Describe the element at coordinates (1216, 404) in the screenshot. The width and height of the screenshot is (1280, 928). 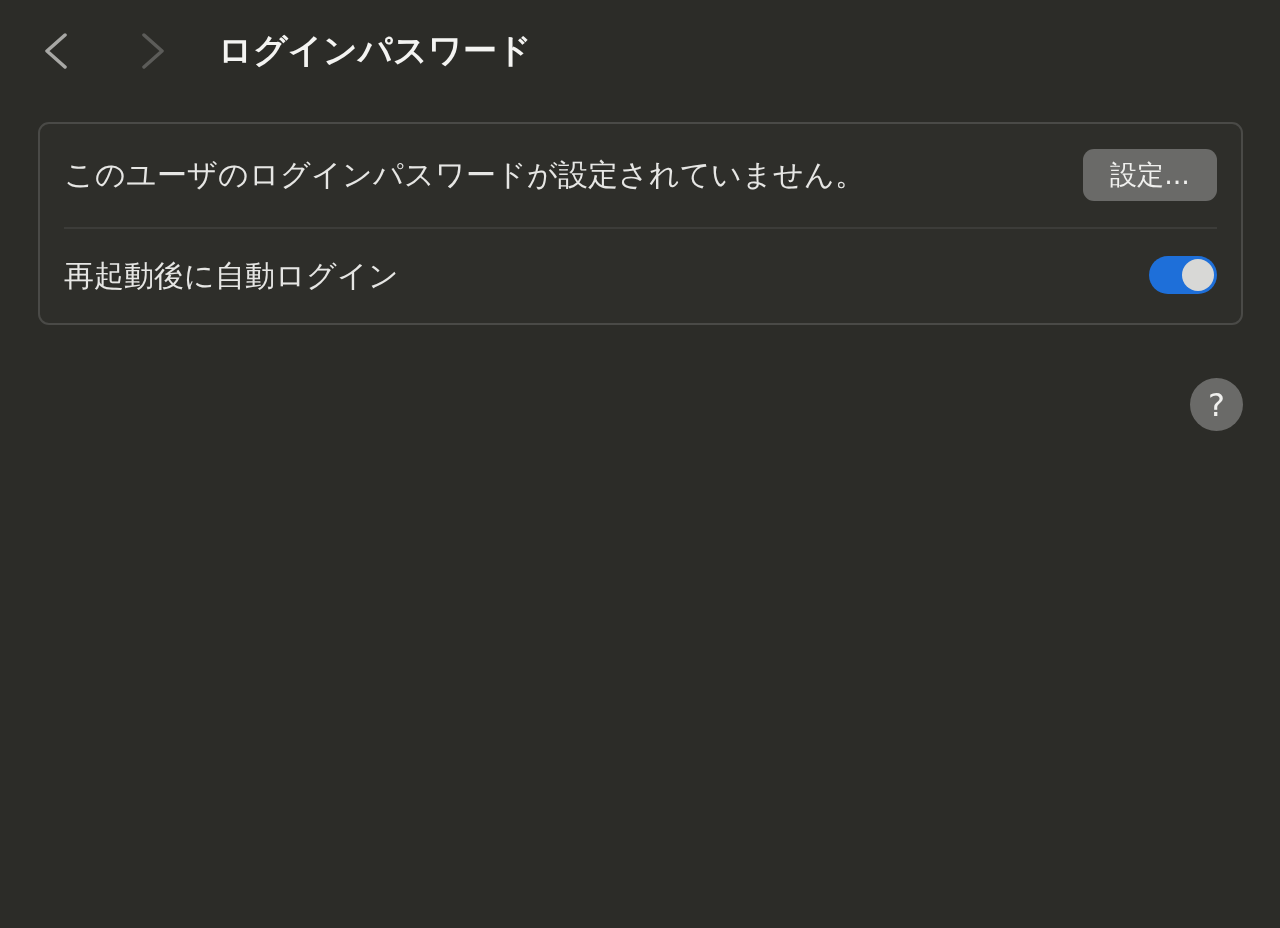
I see `help-button: ?` at that location.